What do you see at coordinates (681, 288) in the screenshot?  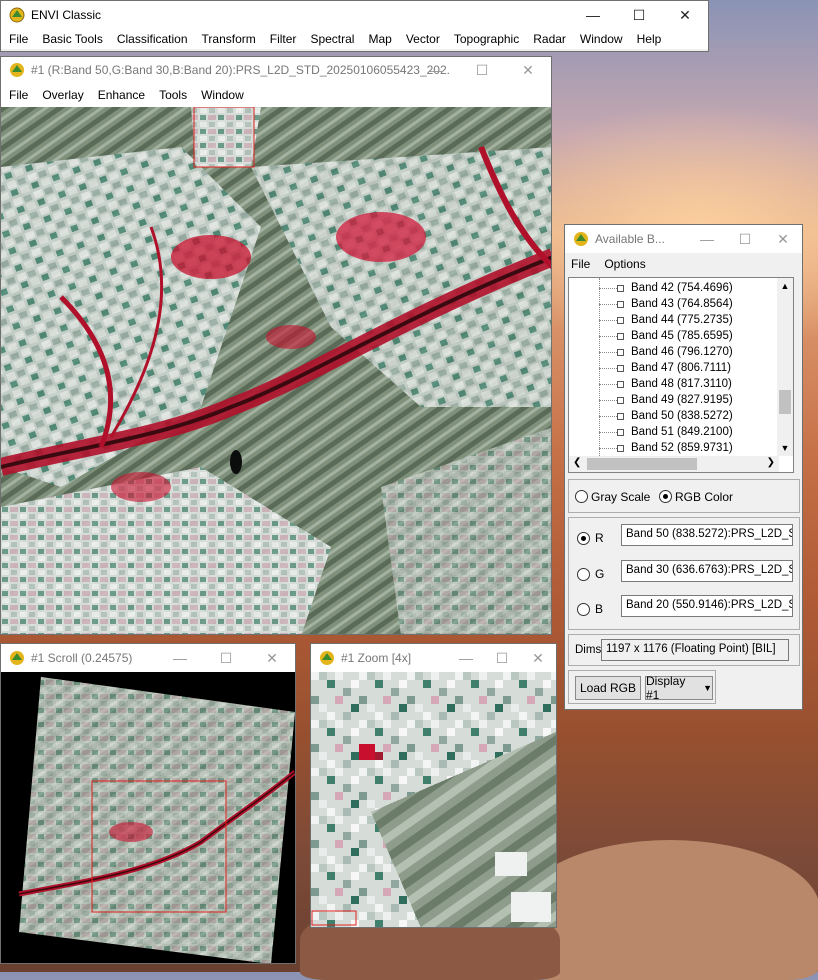 I see `band-item-42: Band 42 (754.4696)` at bounding box center [681, 288].